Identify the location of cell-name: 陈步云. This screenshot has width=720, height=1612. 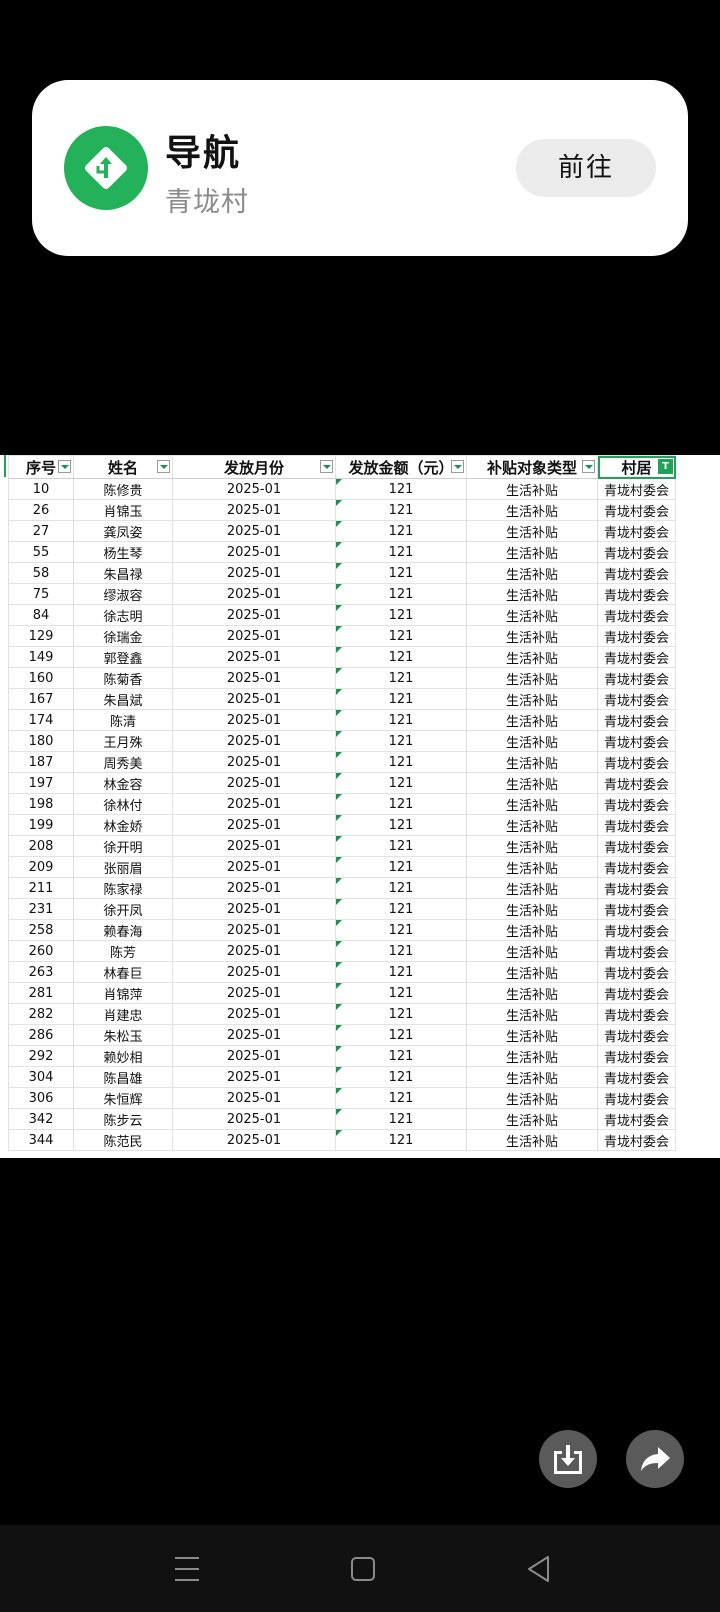
(123, 1119).